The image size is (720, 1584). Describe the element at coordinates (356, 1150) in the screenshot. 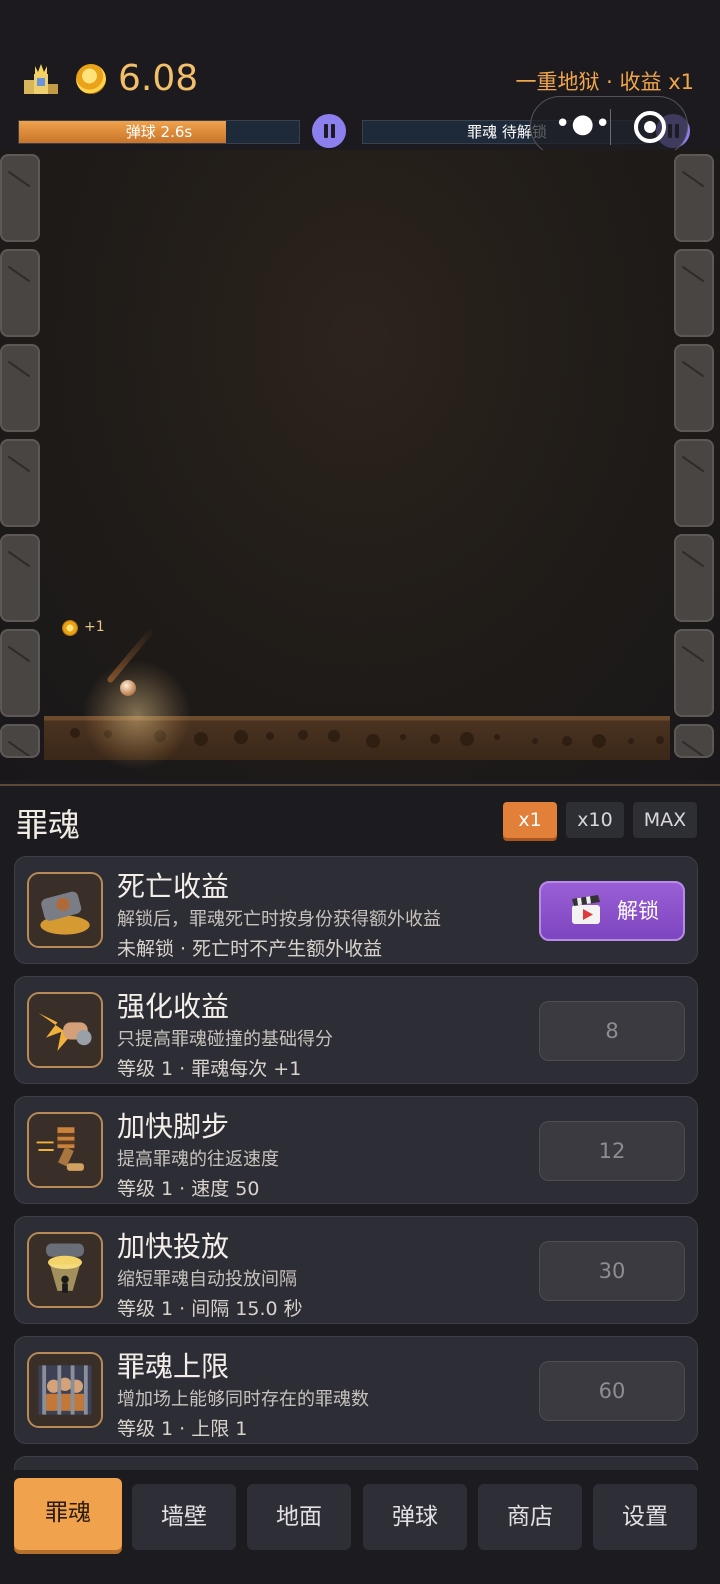

I see `upgrade-card-faster-steps: 加快脚步 提高罪魂的往返速度 等级 1 · 速度 50 12` at that location.